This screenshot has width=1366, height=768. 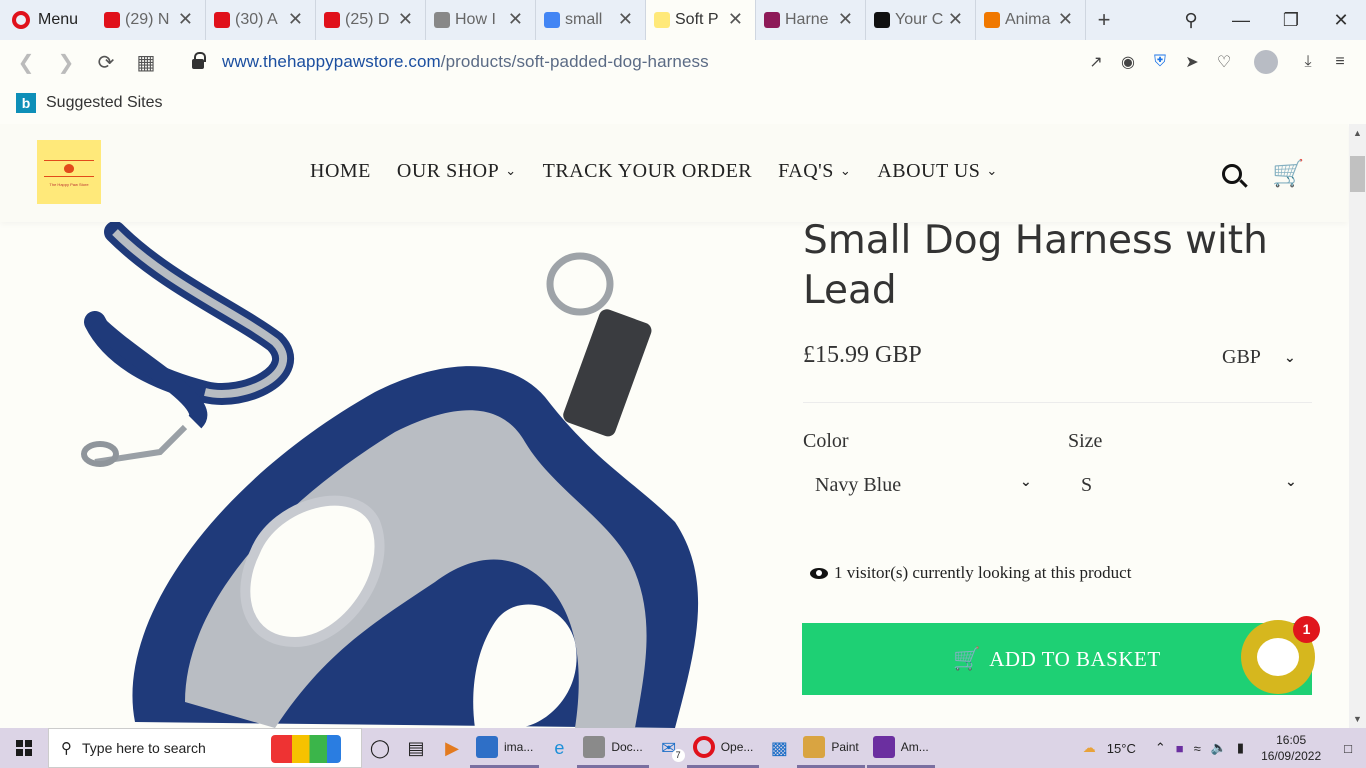 I want to click on reload-button: ⟳, so click(x=106, y=62).